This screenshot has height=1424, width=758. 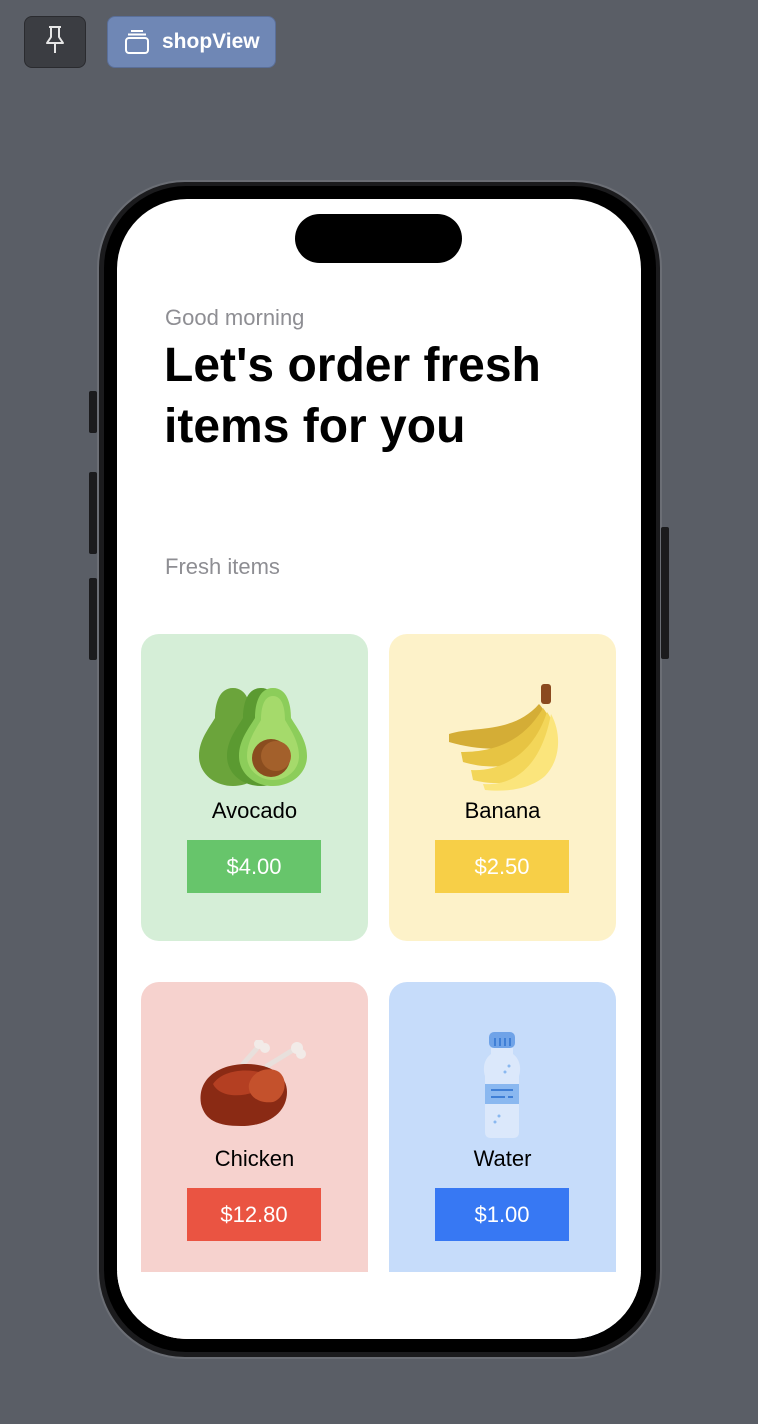 What do you see at coordinates (502, 737) in the screenshot?
I see `banana-icon` at bounding box center [502, 737].